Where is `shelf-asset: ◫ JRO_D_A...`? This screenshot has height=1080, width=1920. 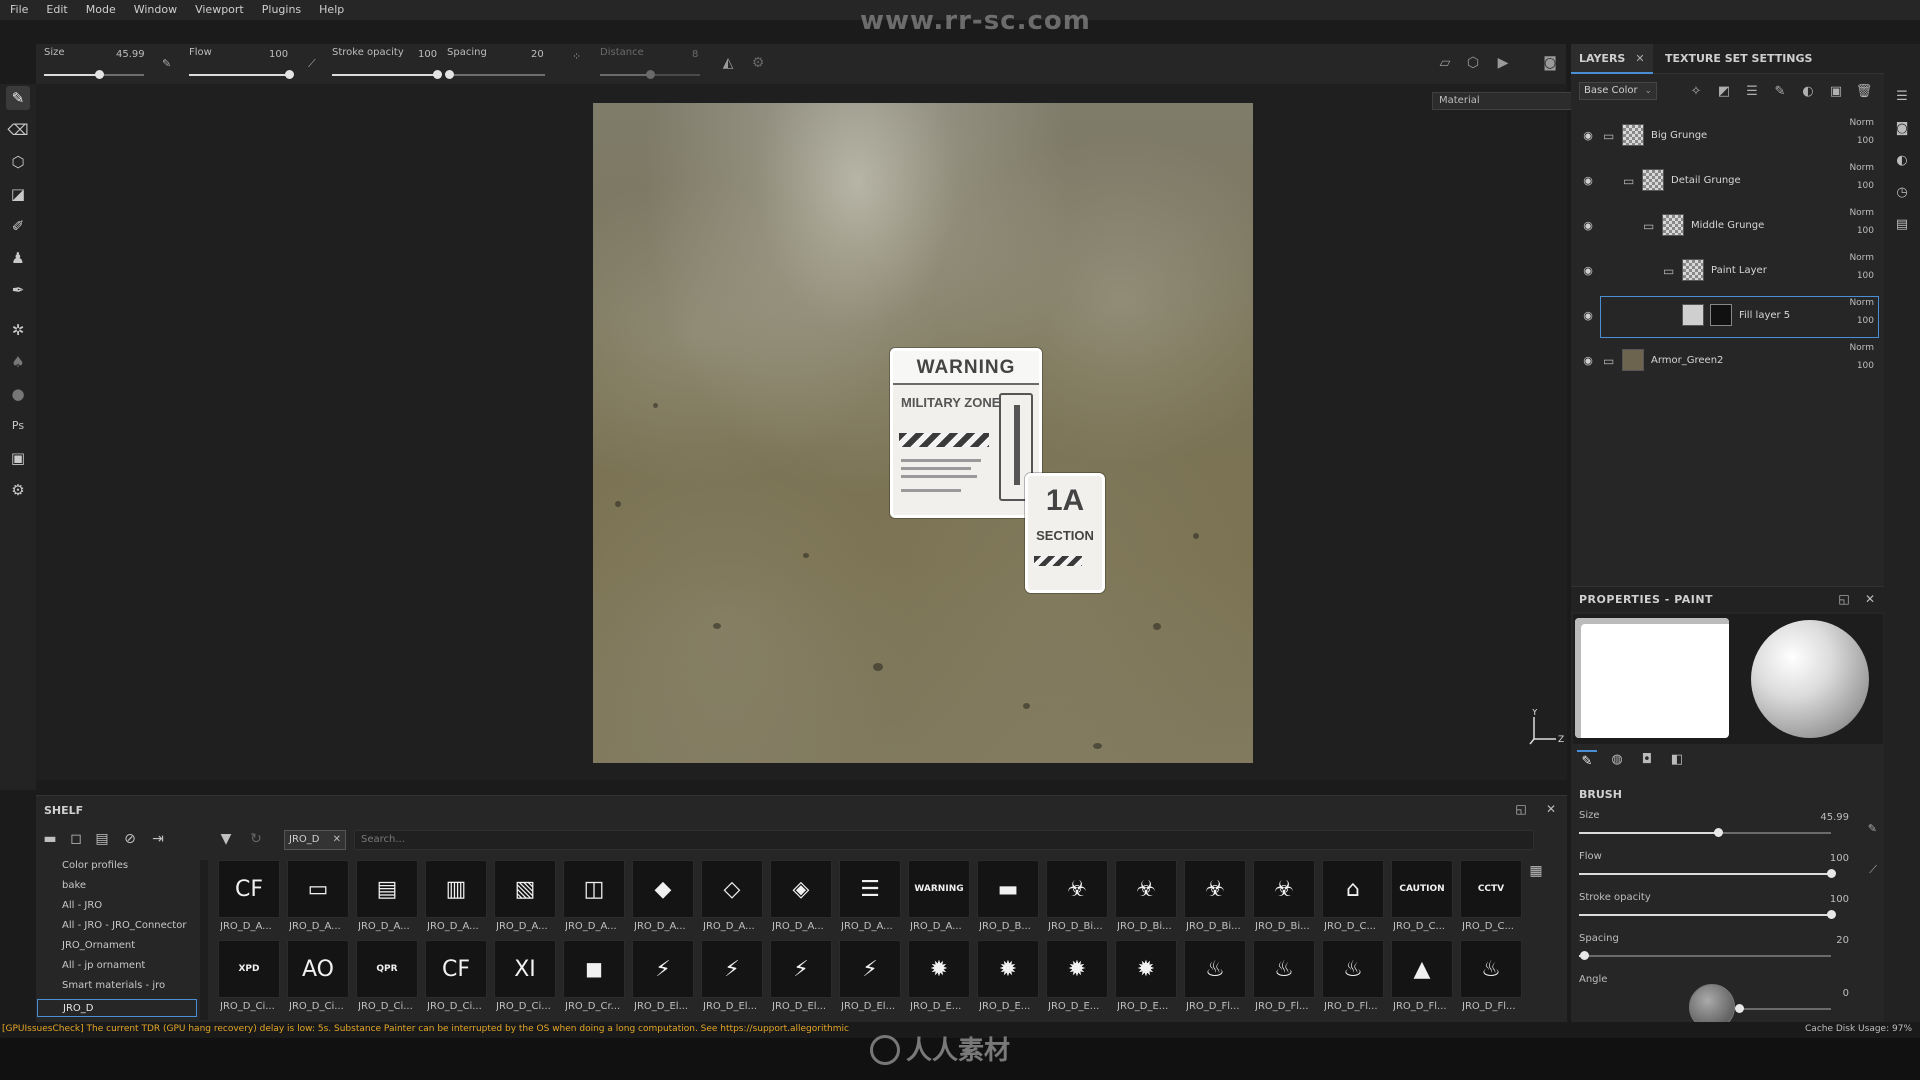 shelf-asset: ◫ JRO_D_A... is located at coordinates (594, 898).